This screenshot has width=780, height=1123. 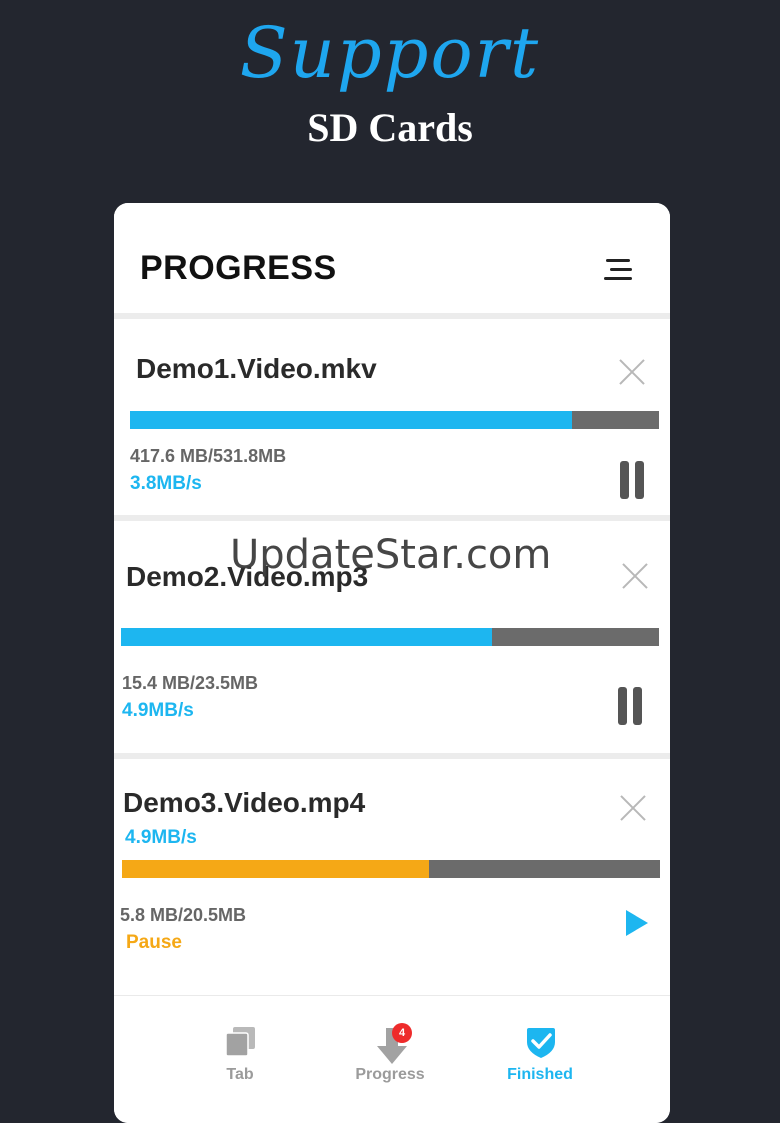 I want to click on page-title: PROGRESS, so click(x=238, y=268).